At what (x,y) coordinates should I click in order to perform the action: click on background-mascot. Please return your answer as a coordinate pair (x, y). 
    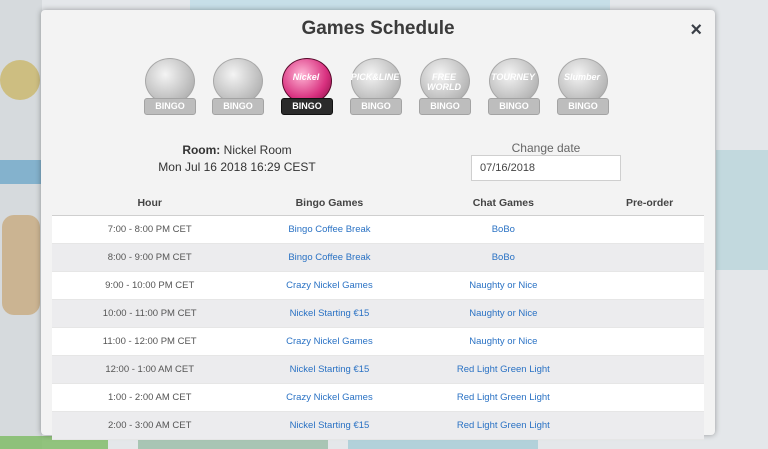
    Looking at the image, I should click on (21, 265).